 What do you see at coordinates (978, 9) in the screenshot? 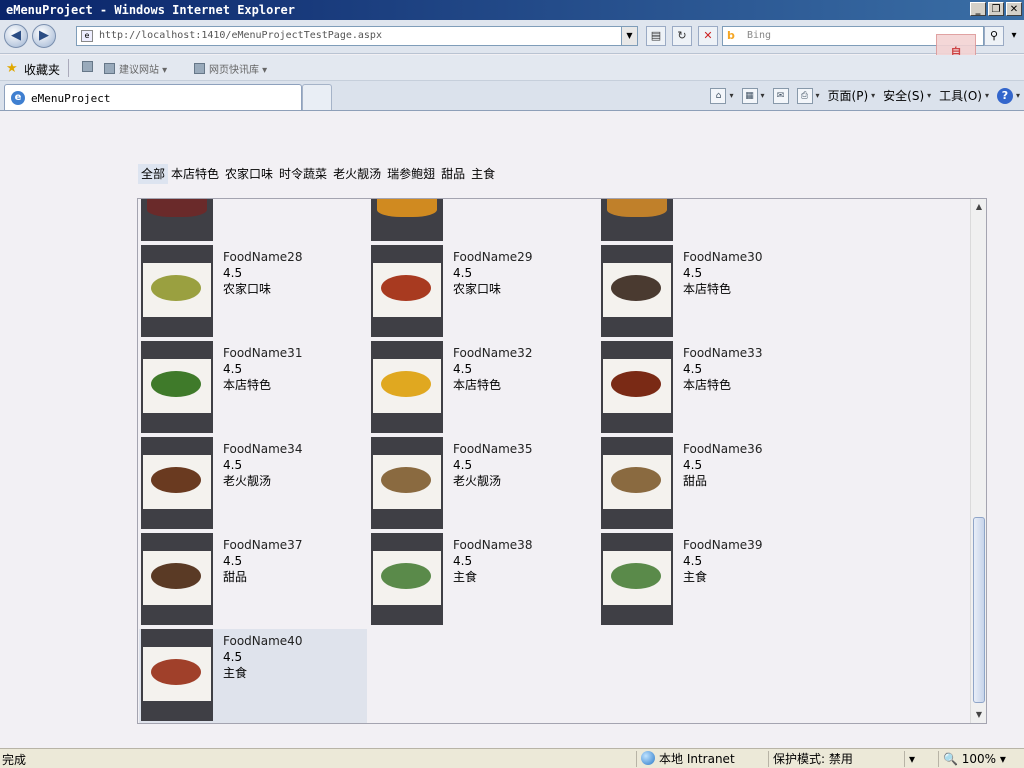
I see `minimize-button: _` at bounding box center [978, 9].